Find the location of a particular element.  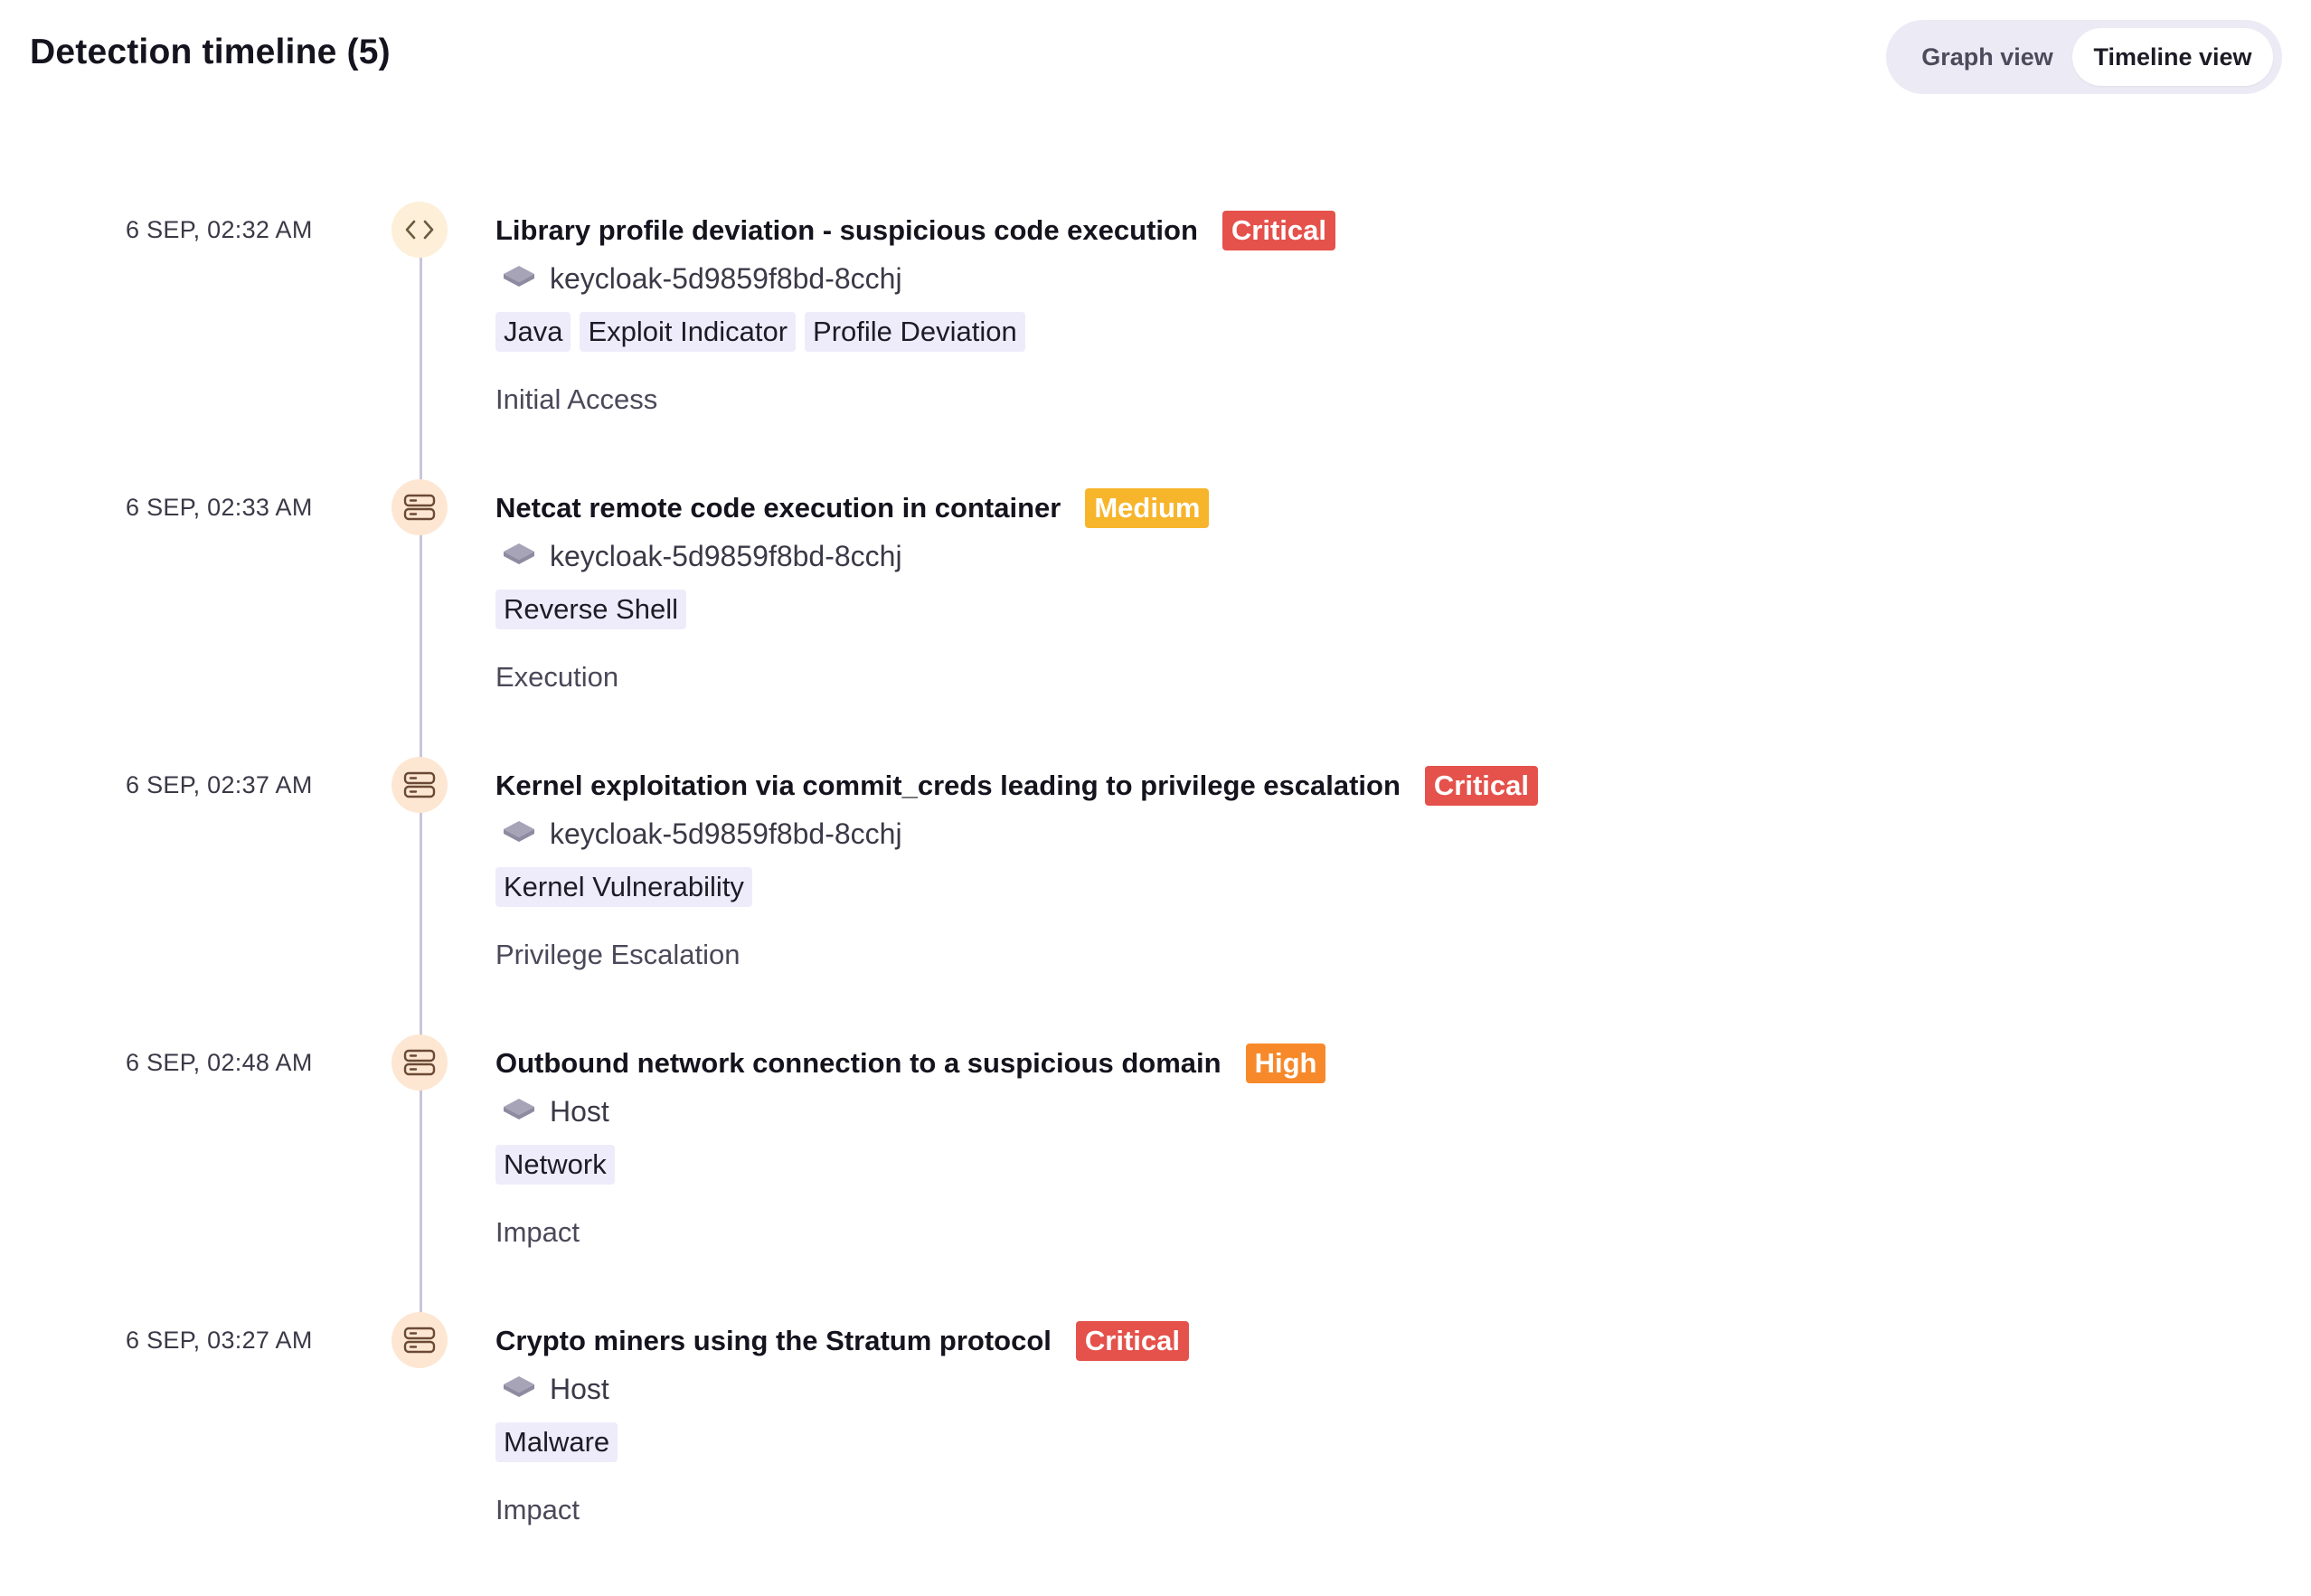

event-time: 6 SEP, 02:32 AM is located at coordinates (219, 230).